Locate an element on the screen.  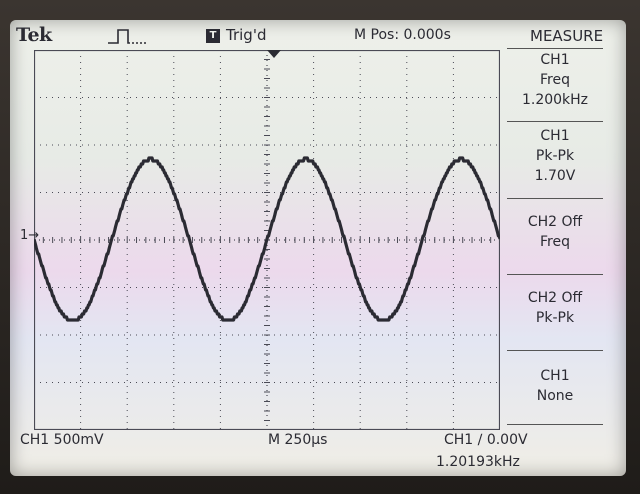
brand-logo: Tek is located at coordinates (34, 35).